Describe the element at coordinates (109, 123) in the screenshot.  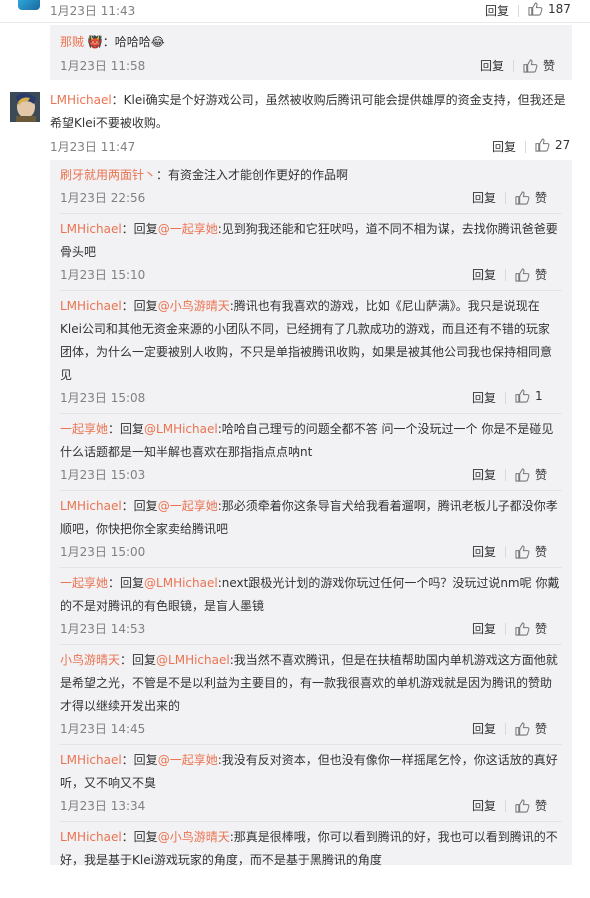
I see `comment-line-2: 希望Klei不要被收购。` at that location.